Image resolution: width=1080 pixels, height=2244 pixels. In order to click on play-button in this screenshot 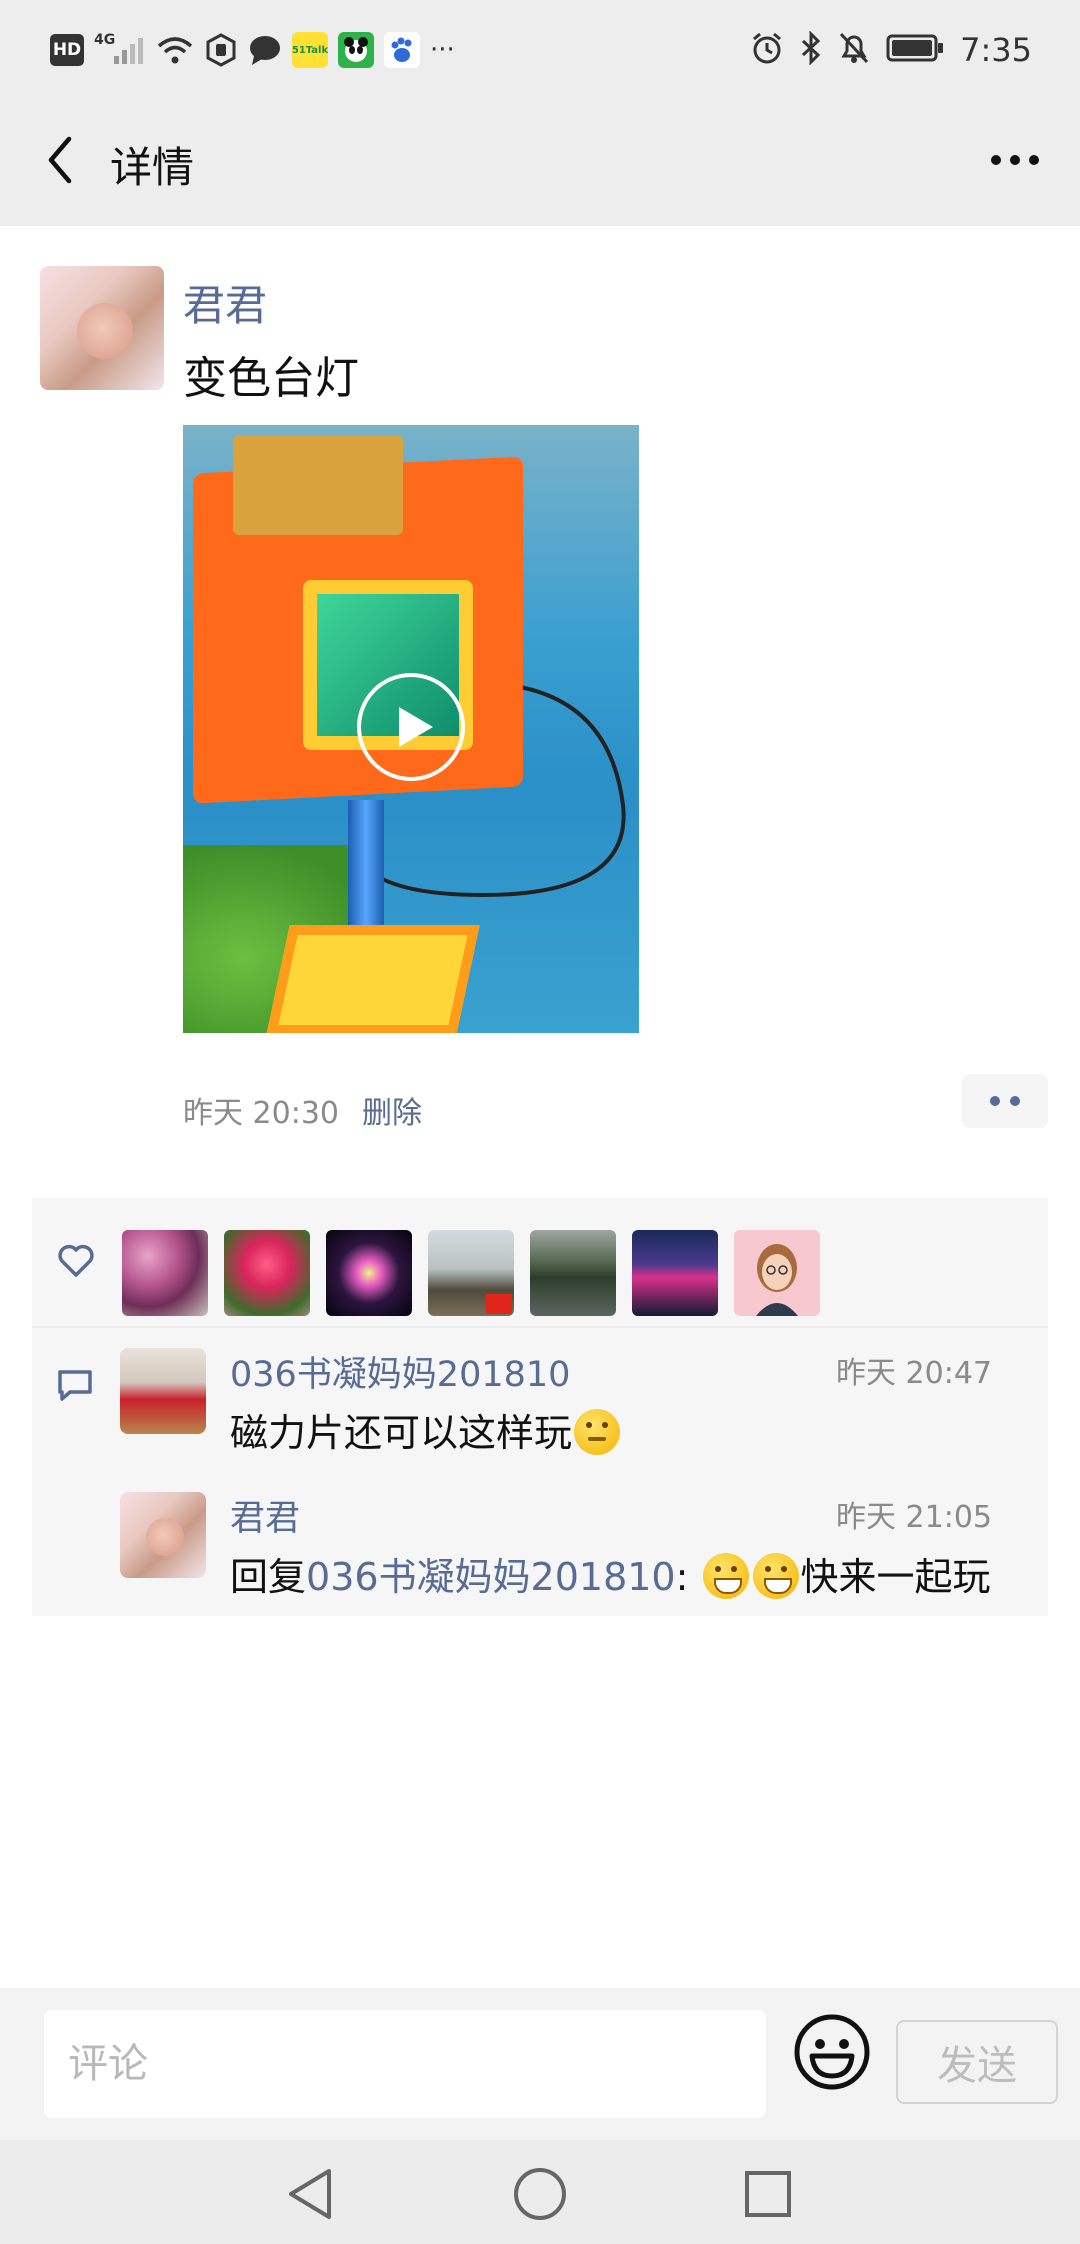, I will do `click(411, 727)`.